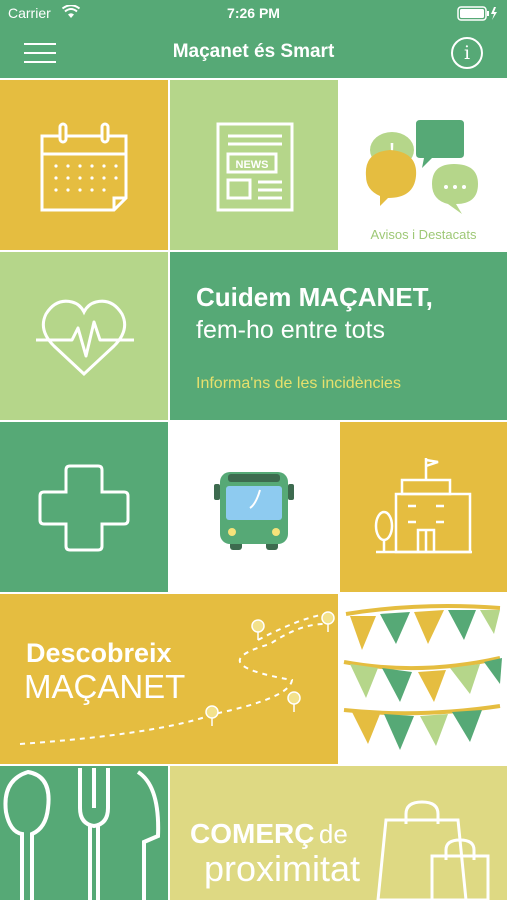  I want to click on health-services-tile, so click(84, 507).